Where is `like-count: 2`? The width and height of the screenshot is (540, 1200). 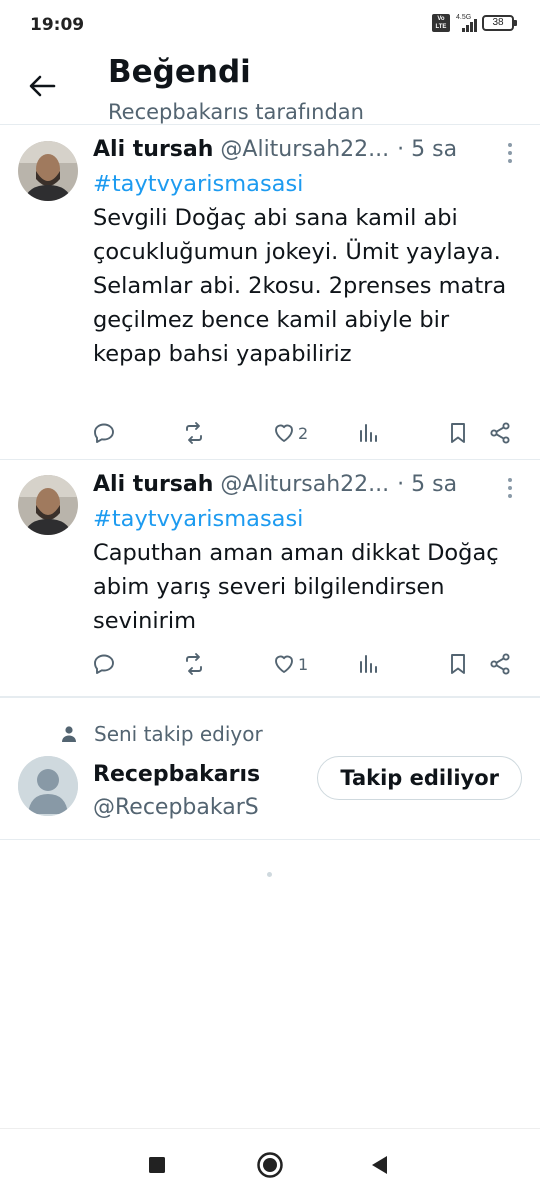
like-count: 2 is located at coordinates (303, 433).